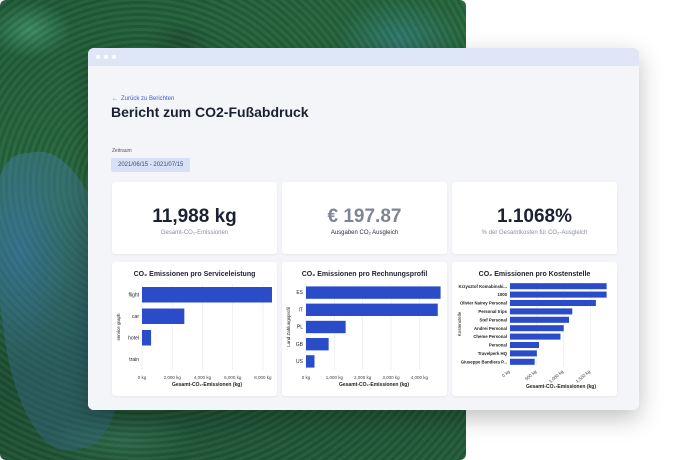 This screenshot has width=685, height=460. What do you see at coordinates (118, 327) in the screenshot?
I see `y-axis-title: service graph` at bounding box center [118, 327].